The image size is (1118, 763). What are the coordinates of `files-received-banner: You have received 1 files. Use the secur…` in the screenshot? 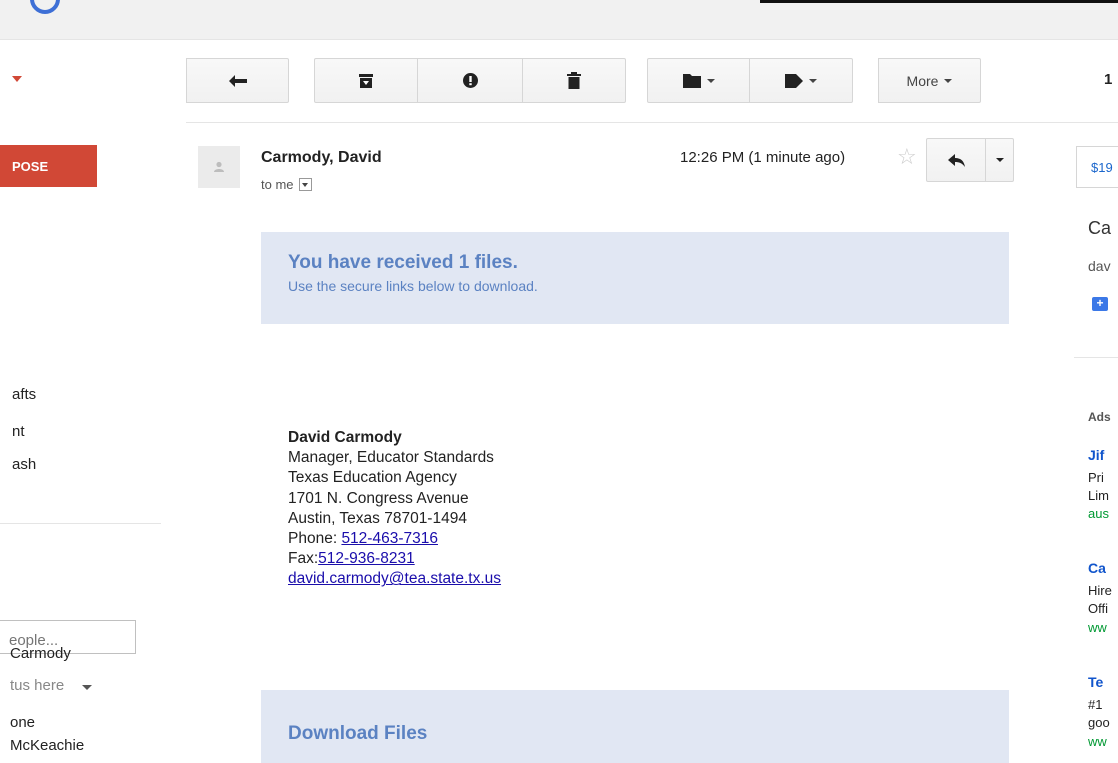 It's located at (635, 278).